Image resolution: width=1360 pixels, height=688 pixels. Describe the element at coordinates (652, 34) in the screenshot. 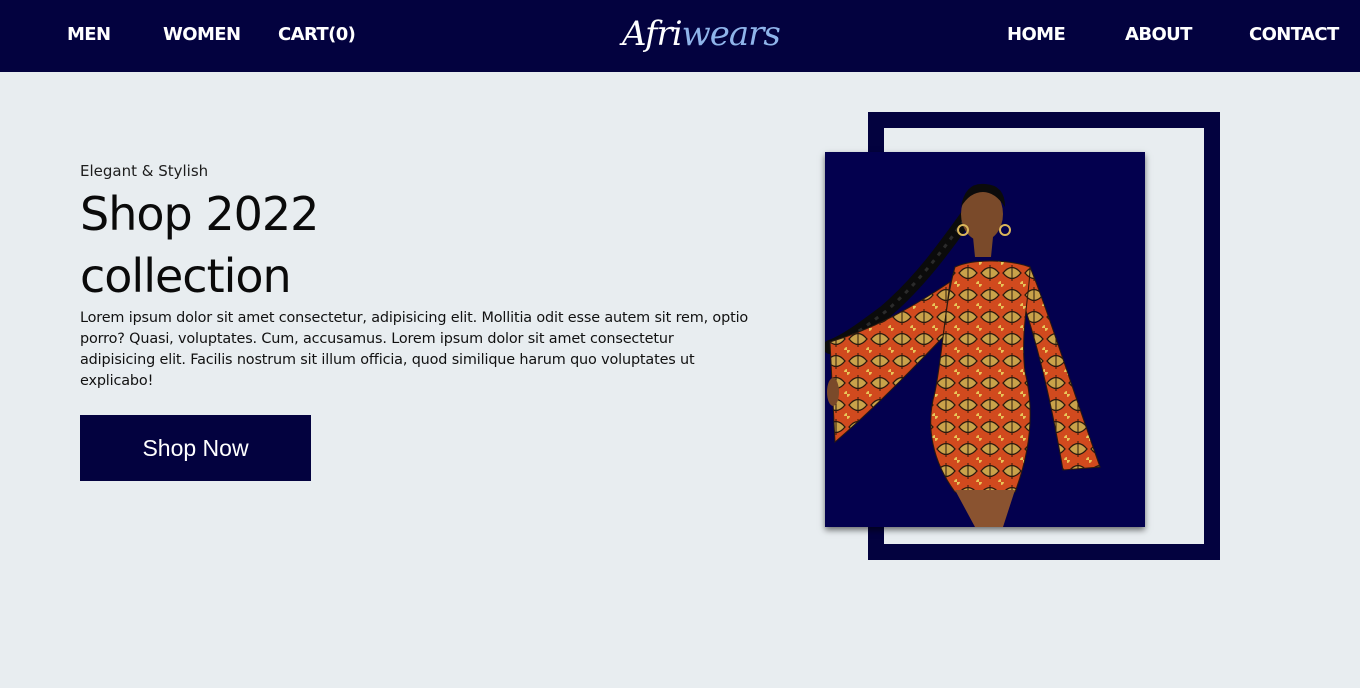

I see `logo-part-afri: Afri` at that location.